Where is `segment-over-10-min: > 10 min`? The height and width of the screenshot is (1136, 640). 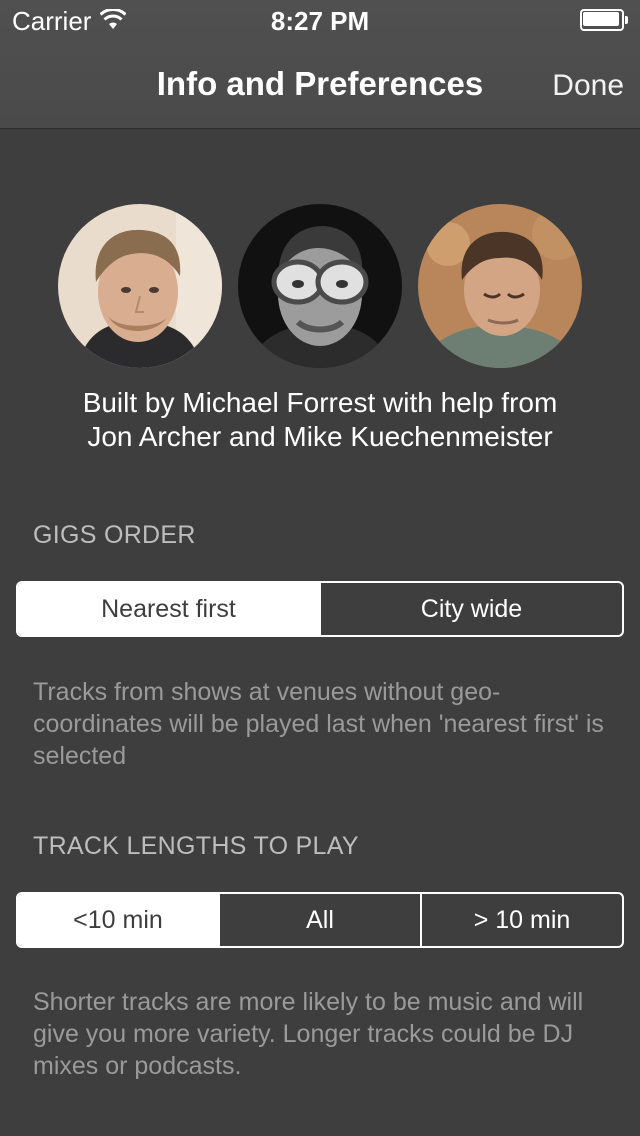 segment-over-10-min: > 10 min is located at coordinates (521, 920).